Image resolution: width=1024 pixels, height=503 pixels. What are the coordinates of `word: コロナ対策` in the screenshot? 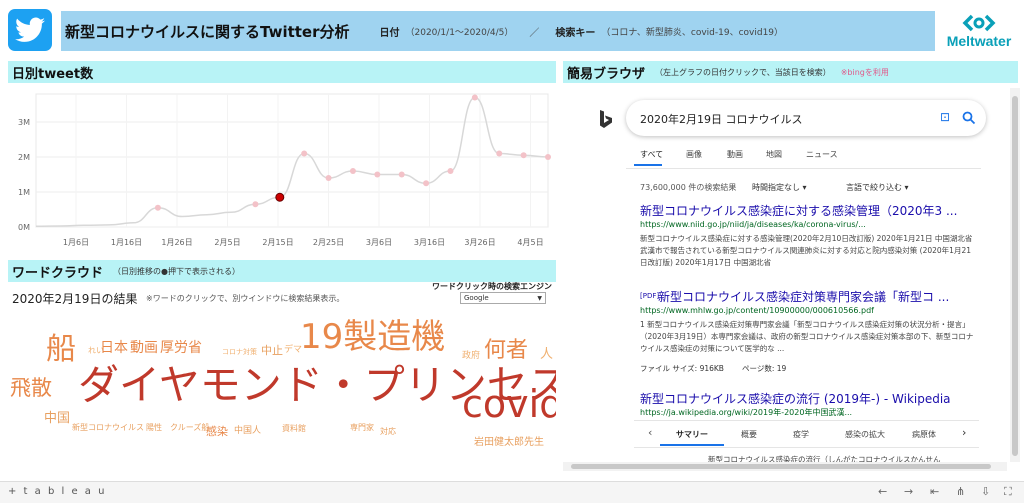 It's located at (239, 352).